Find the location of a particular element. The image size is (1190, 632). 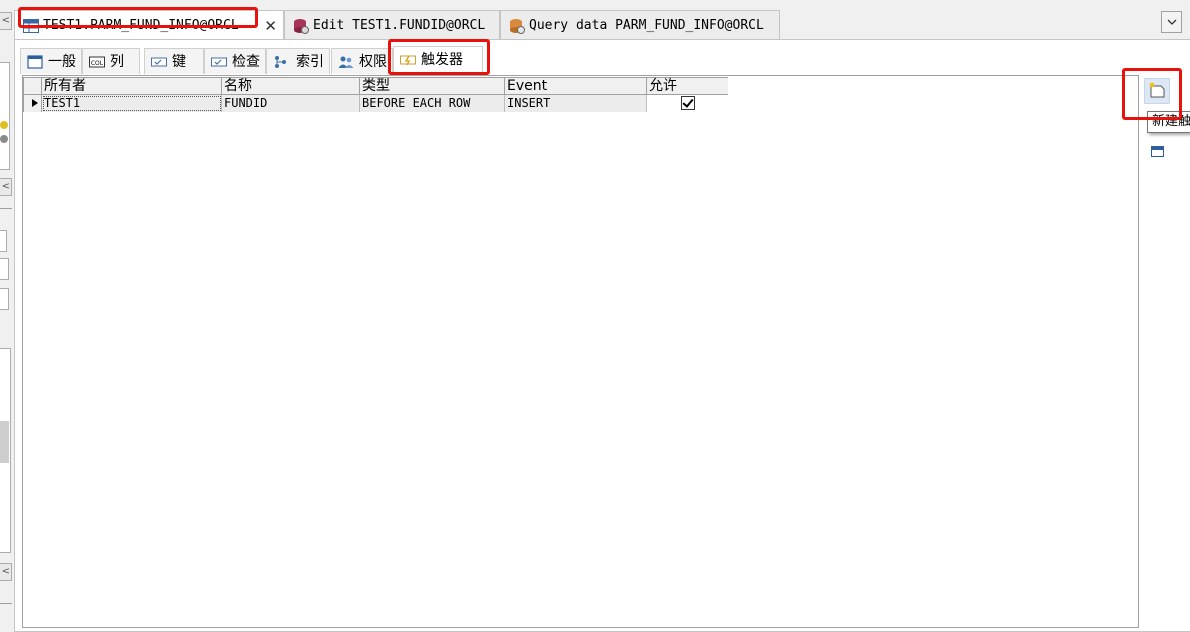

tab-columns: COL 列 is located at coordinates (111, 61).